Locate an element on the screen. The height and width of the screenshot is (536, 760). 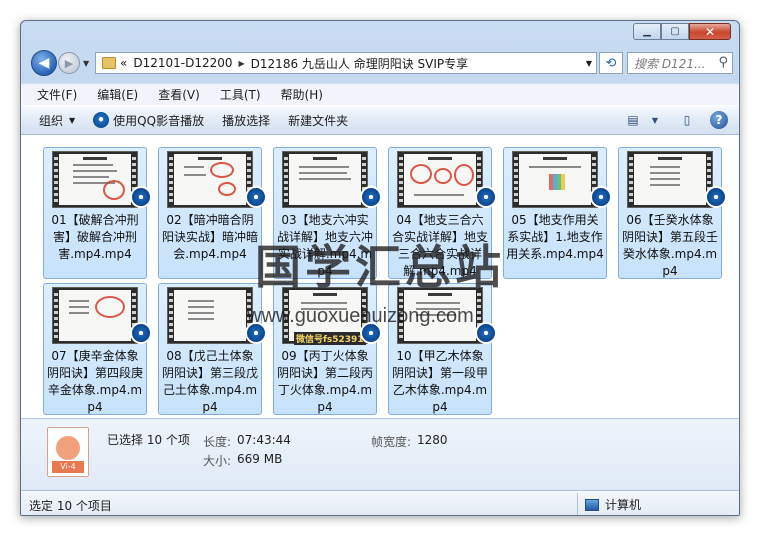
play-selection-button: 播放选择 is located at coordinates (246, 120).